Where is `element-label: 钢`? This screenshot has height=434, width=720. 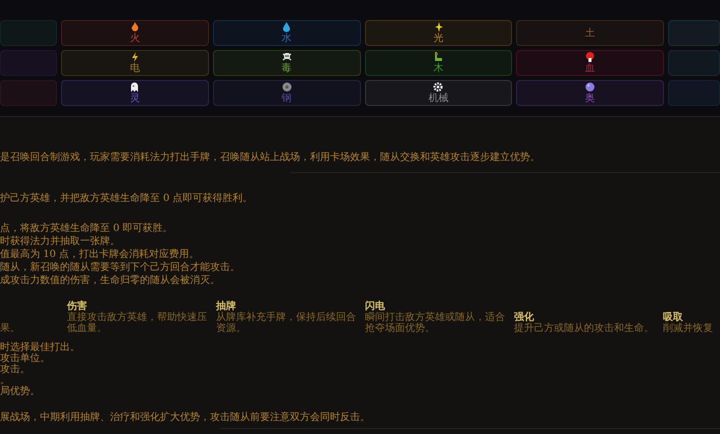 element-label: 钢 is located at coordinates (287, 98).